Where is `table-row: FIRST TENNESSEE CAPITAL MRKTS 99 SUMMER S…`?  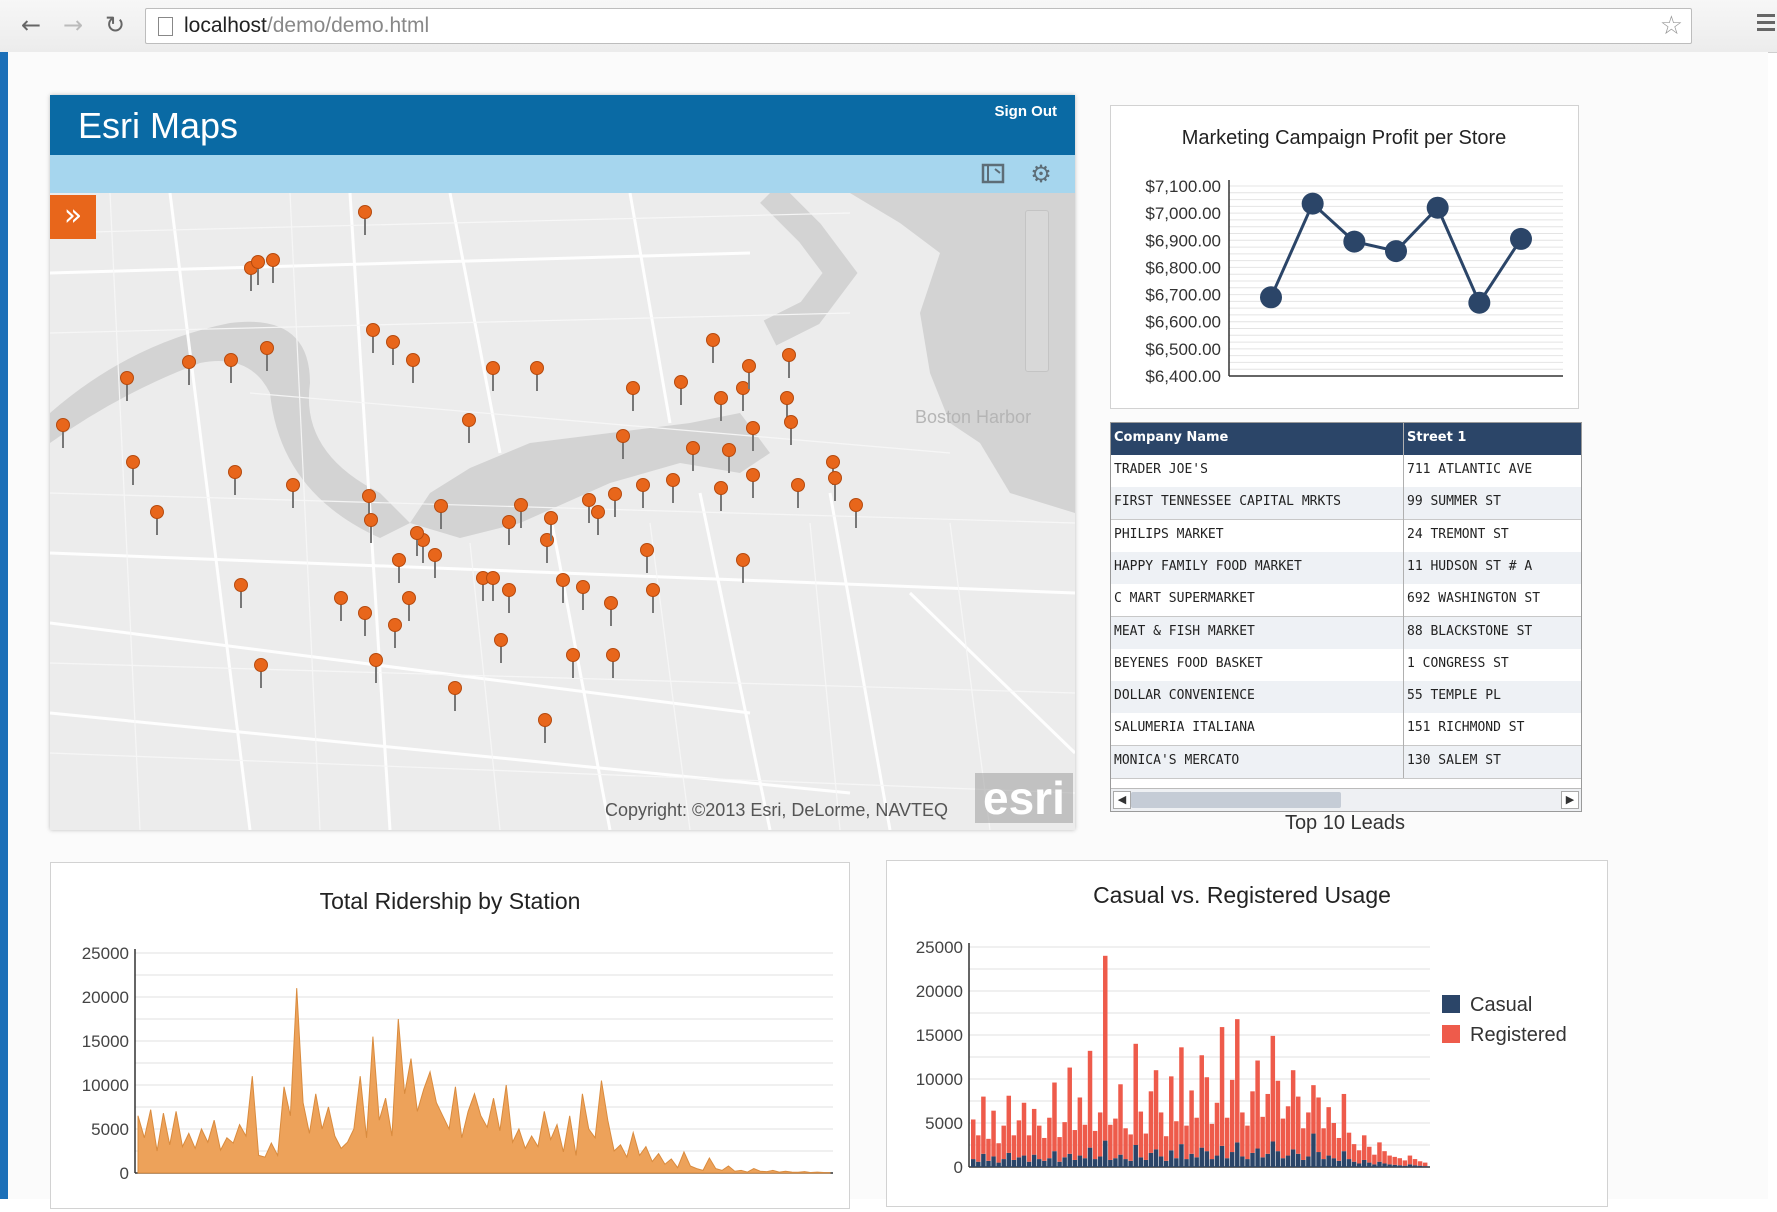
table-row: FIRST TENNESSEE CAPITAL MRKTS 99 SUMMER S… is located at coordinates (1346, 504).